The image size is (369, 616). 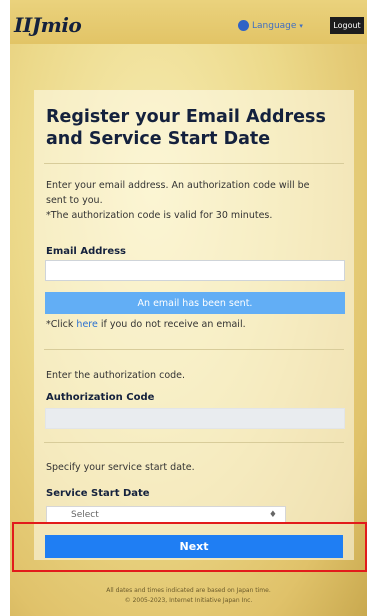 What do you see at coordinates (347, 25) in the screenshot?
I see `logout-button: Logout` at bounding box center [347, 25].